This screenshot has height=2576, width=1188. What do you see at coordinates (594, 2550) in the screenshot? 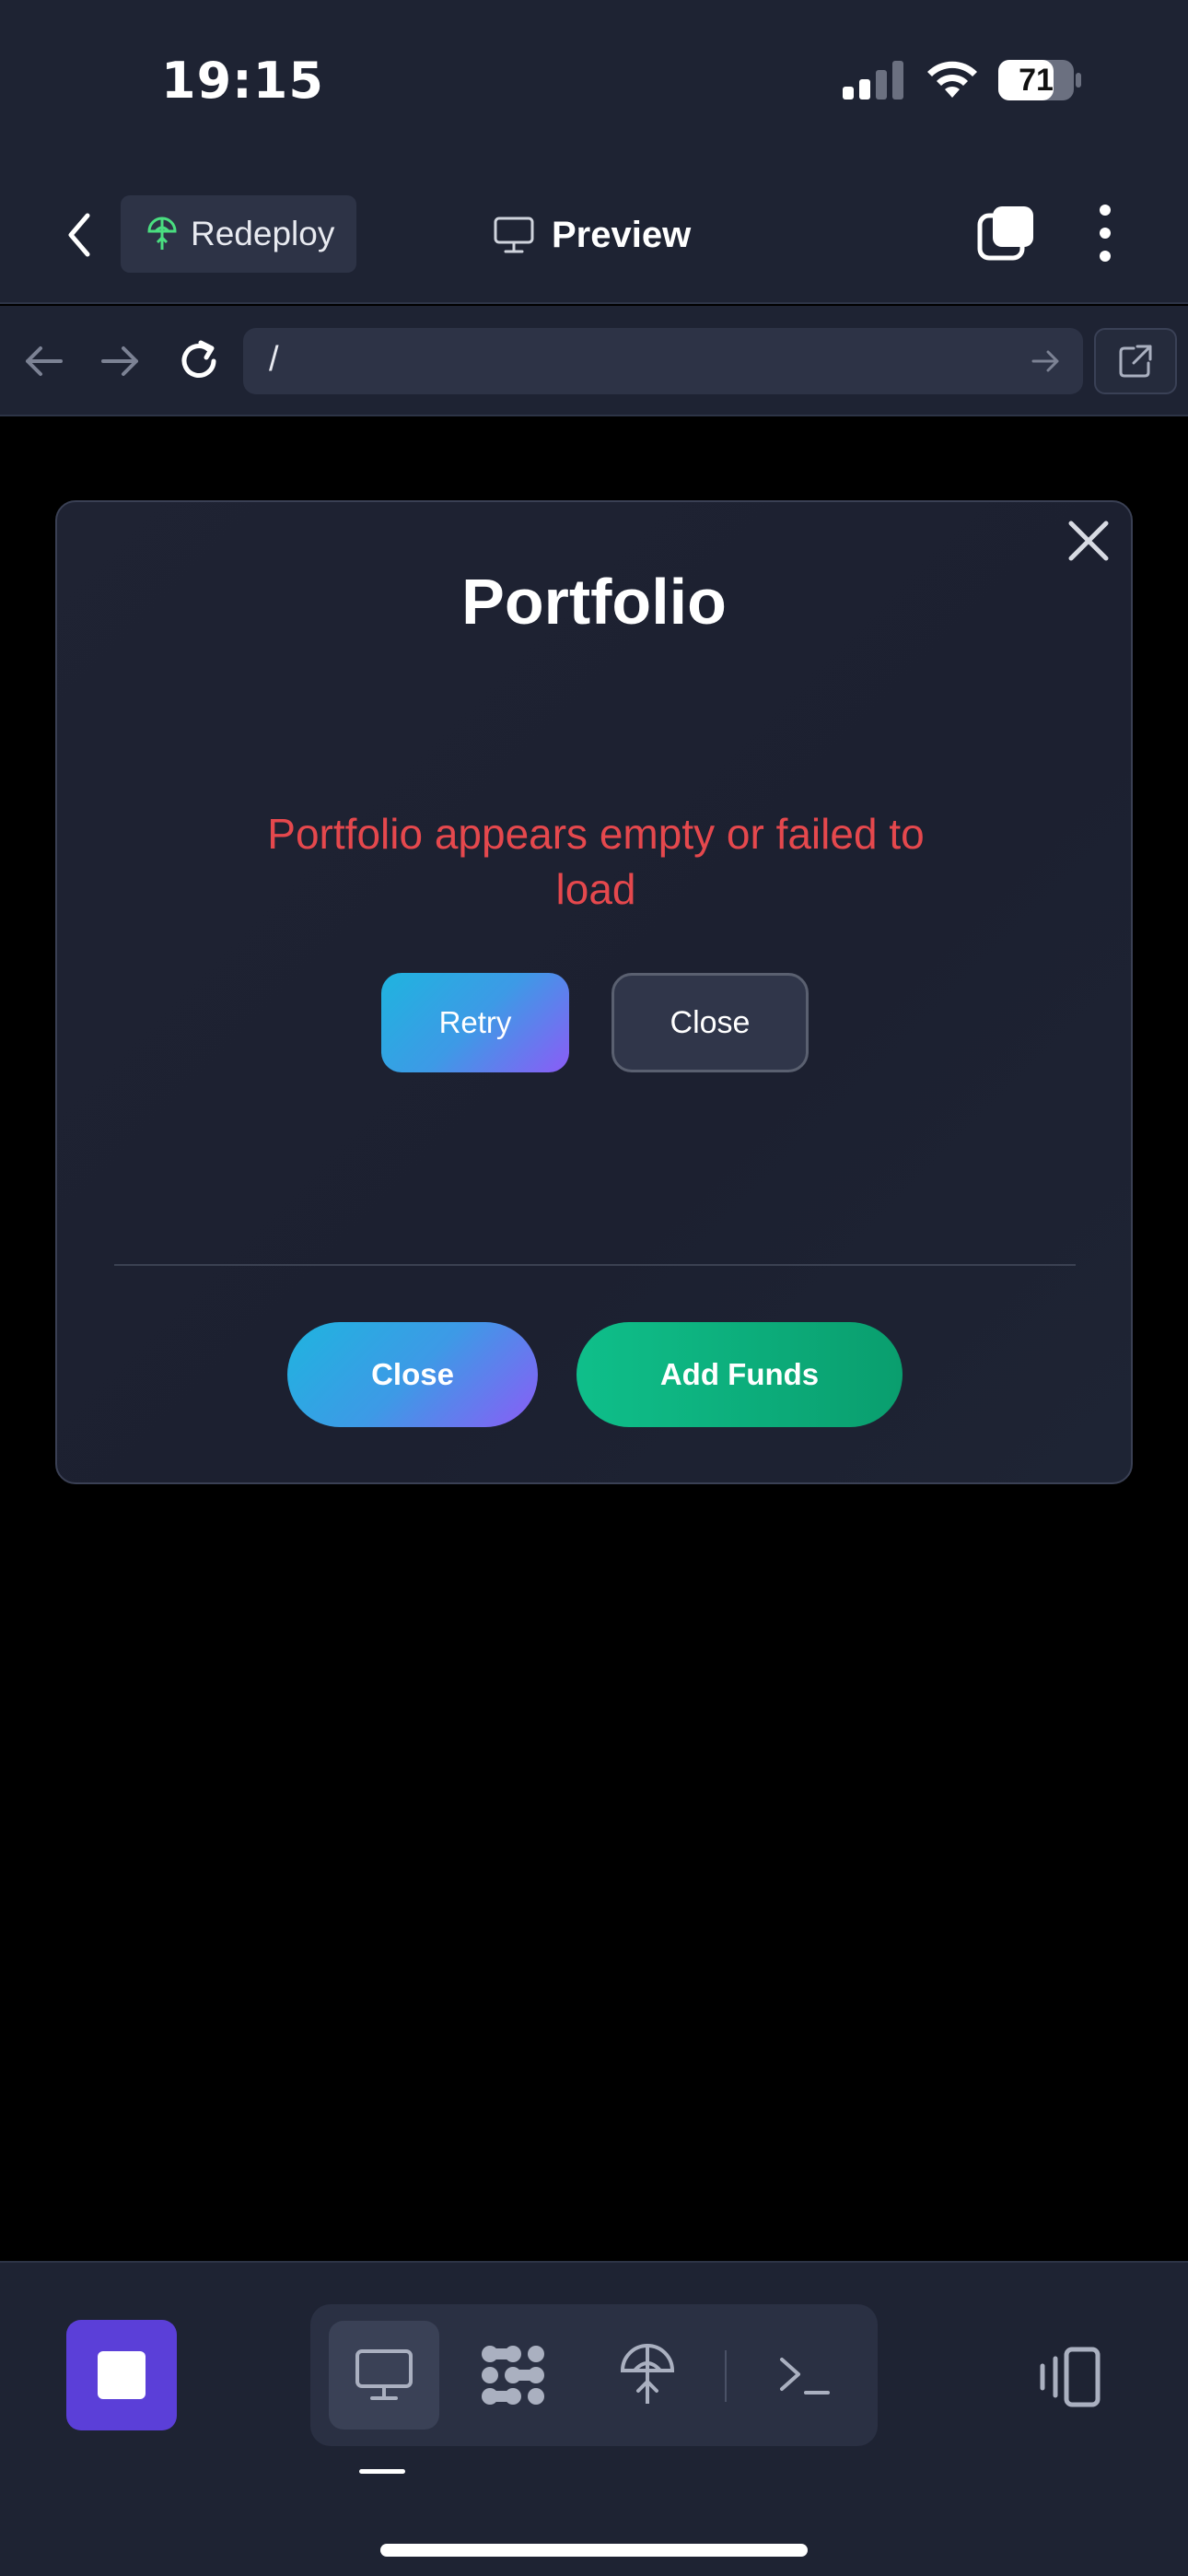
I see `home-indicator` at bounding box center [594, 2550].